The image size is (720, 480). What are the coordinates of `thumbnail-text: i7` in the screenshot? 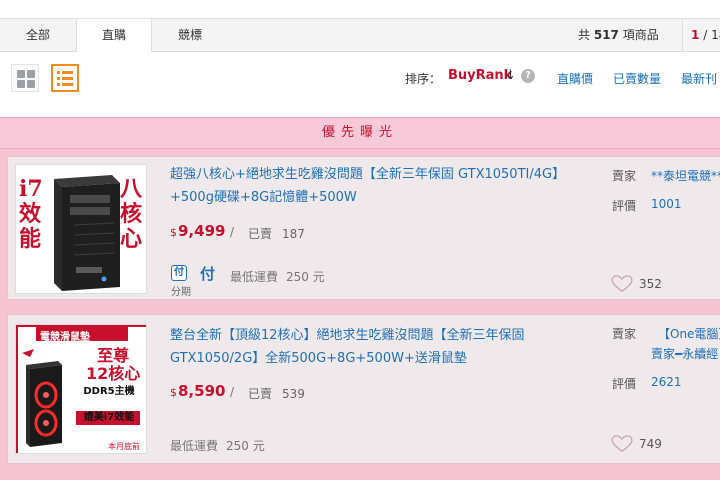 It's located at (31, 189).